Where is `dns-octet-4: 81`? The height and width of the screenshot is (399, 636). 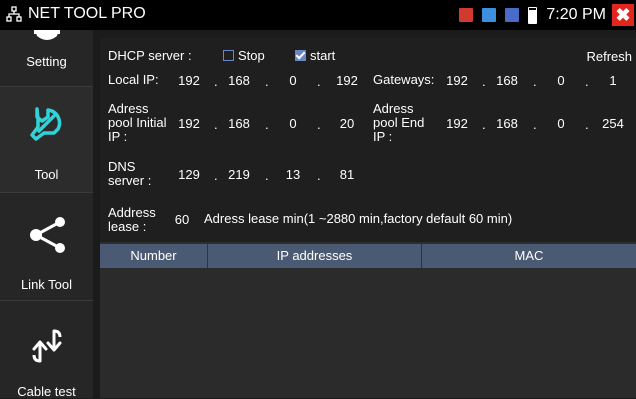 dns-octet-4: 81 is located at coordinates (347, 174).